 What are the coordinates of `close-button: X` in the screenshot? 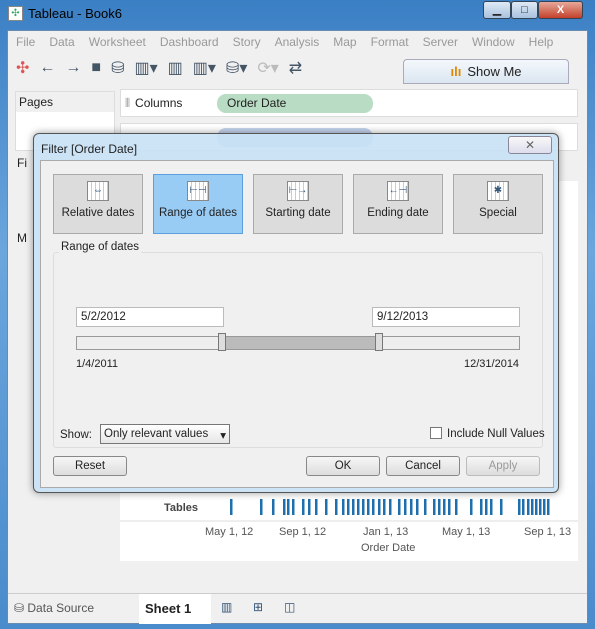 It's located at (560, 10).